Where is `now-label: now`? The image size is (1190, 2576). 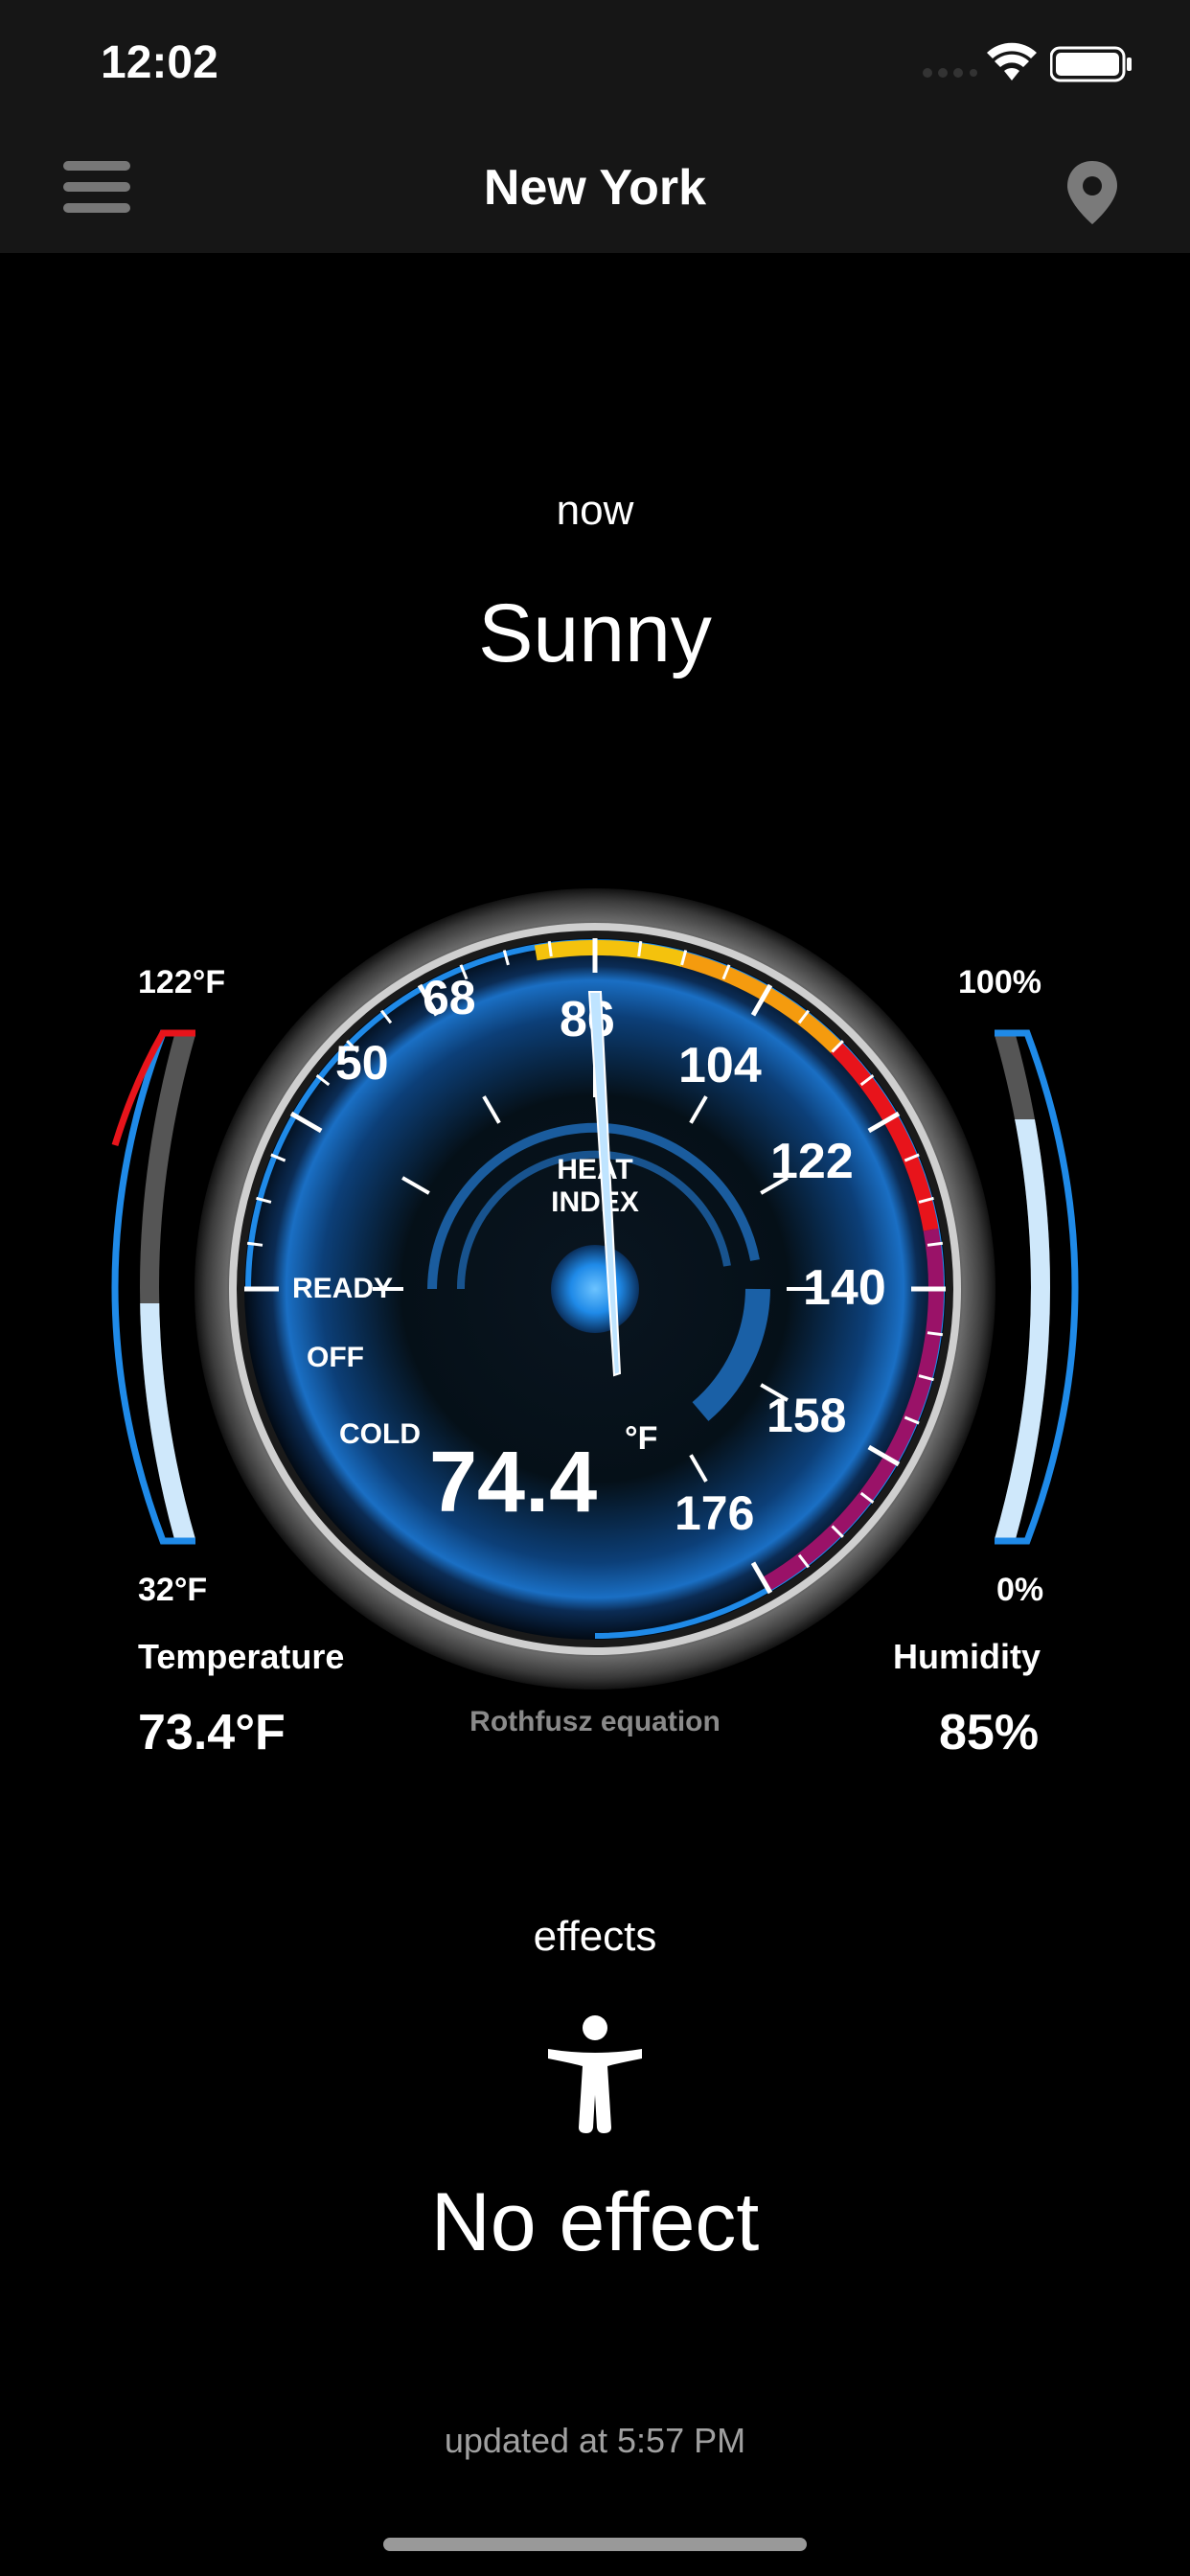 now-label: now is located at coordinates (595, 510).